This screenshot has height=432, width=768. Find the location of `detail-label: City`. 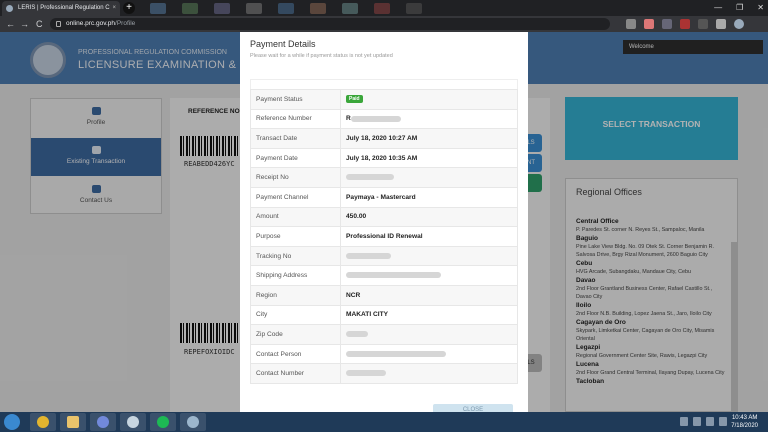

detail-label: City is located at coordinates (295, 315).